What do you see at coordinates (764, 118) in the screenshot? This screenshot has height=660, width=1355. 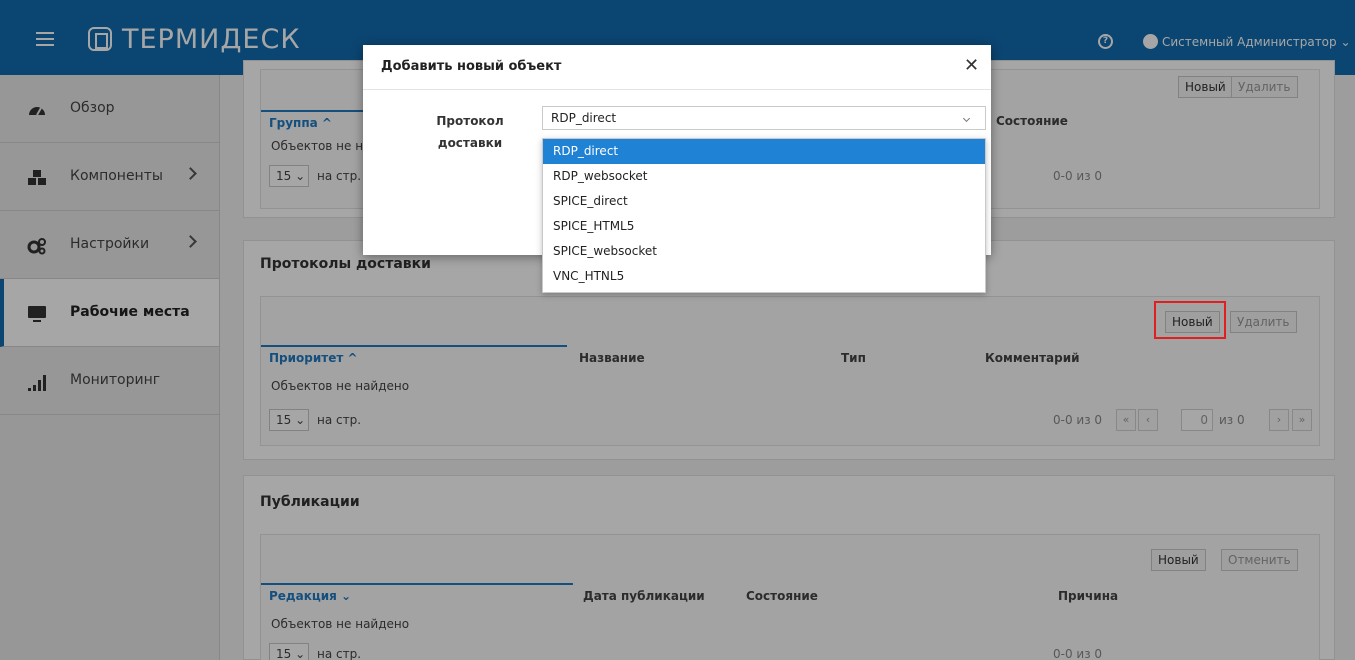 I see `protocol-select: RDP_direct` at bounding box center [764, 118].